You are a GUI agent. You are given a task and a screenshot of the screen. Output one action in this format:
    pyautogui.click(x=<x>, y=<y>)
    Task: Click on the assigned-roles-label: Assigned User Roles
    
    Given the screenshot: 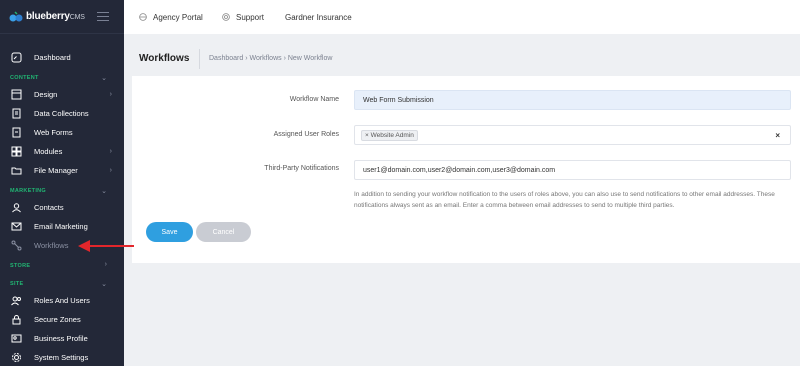 What is the action you would take?
    pyautogui.click(x=306, y=134)
    